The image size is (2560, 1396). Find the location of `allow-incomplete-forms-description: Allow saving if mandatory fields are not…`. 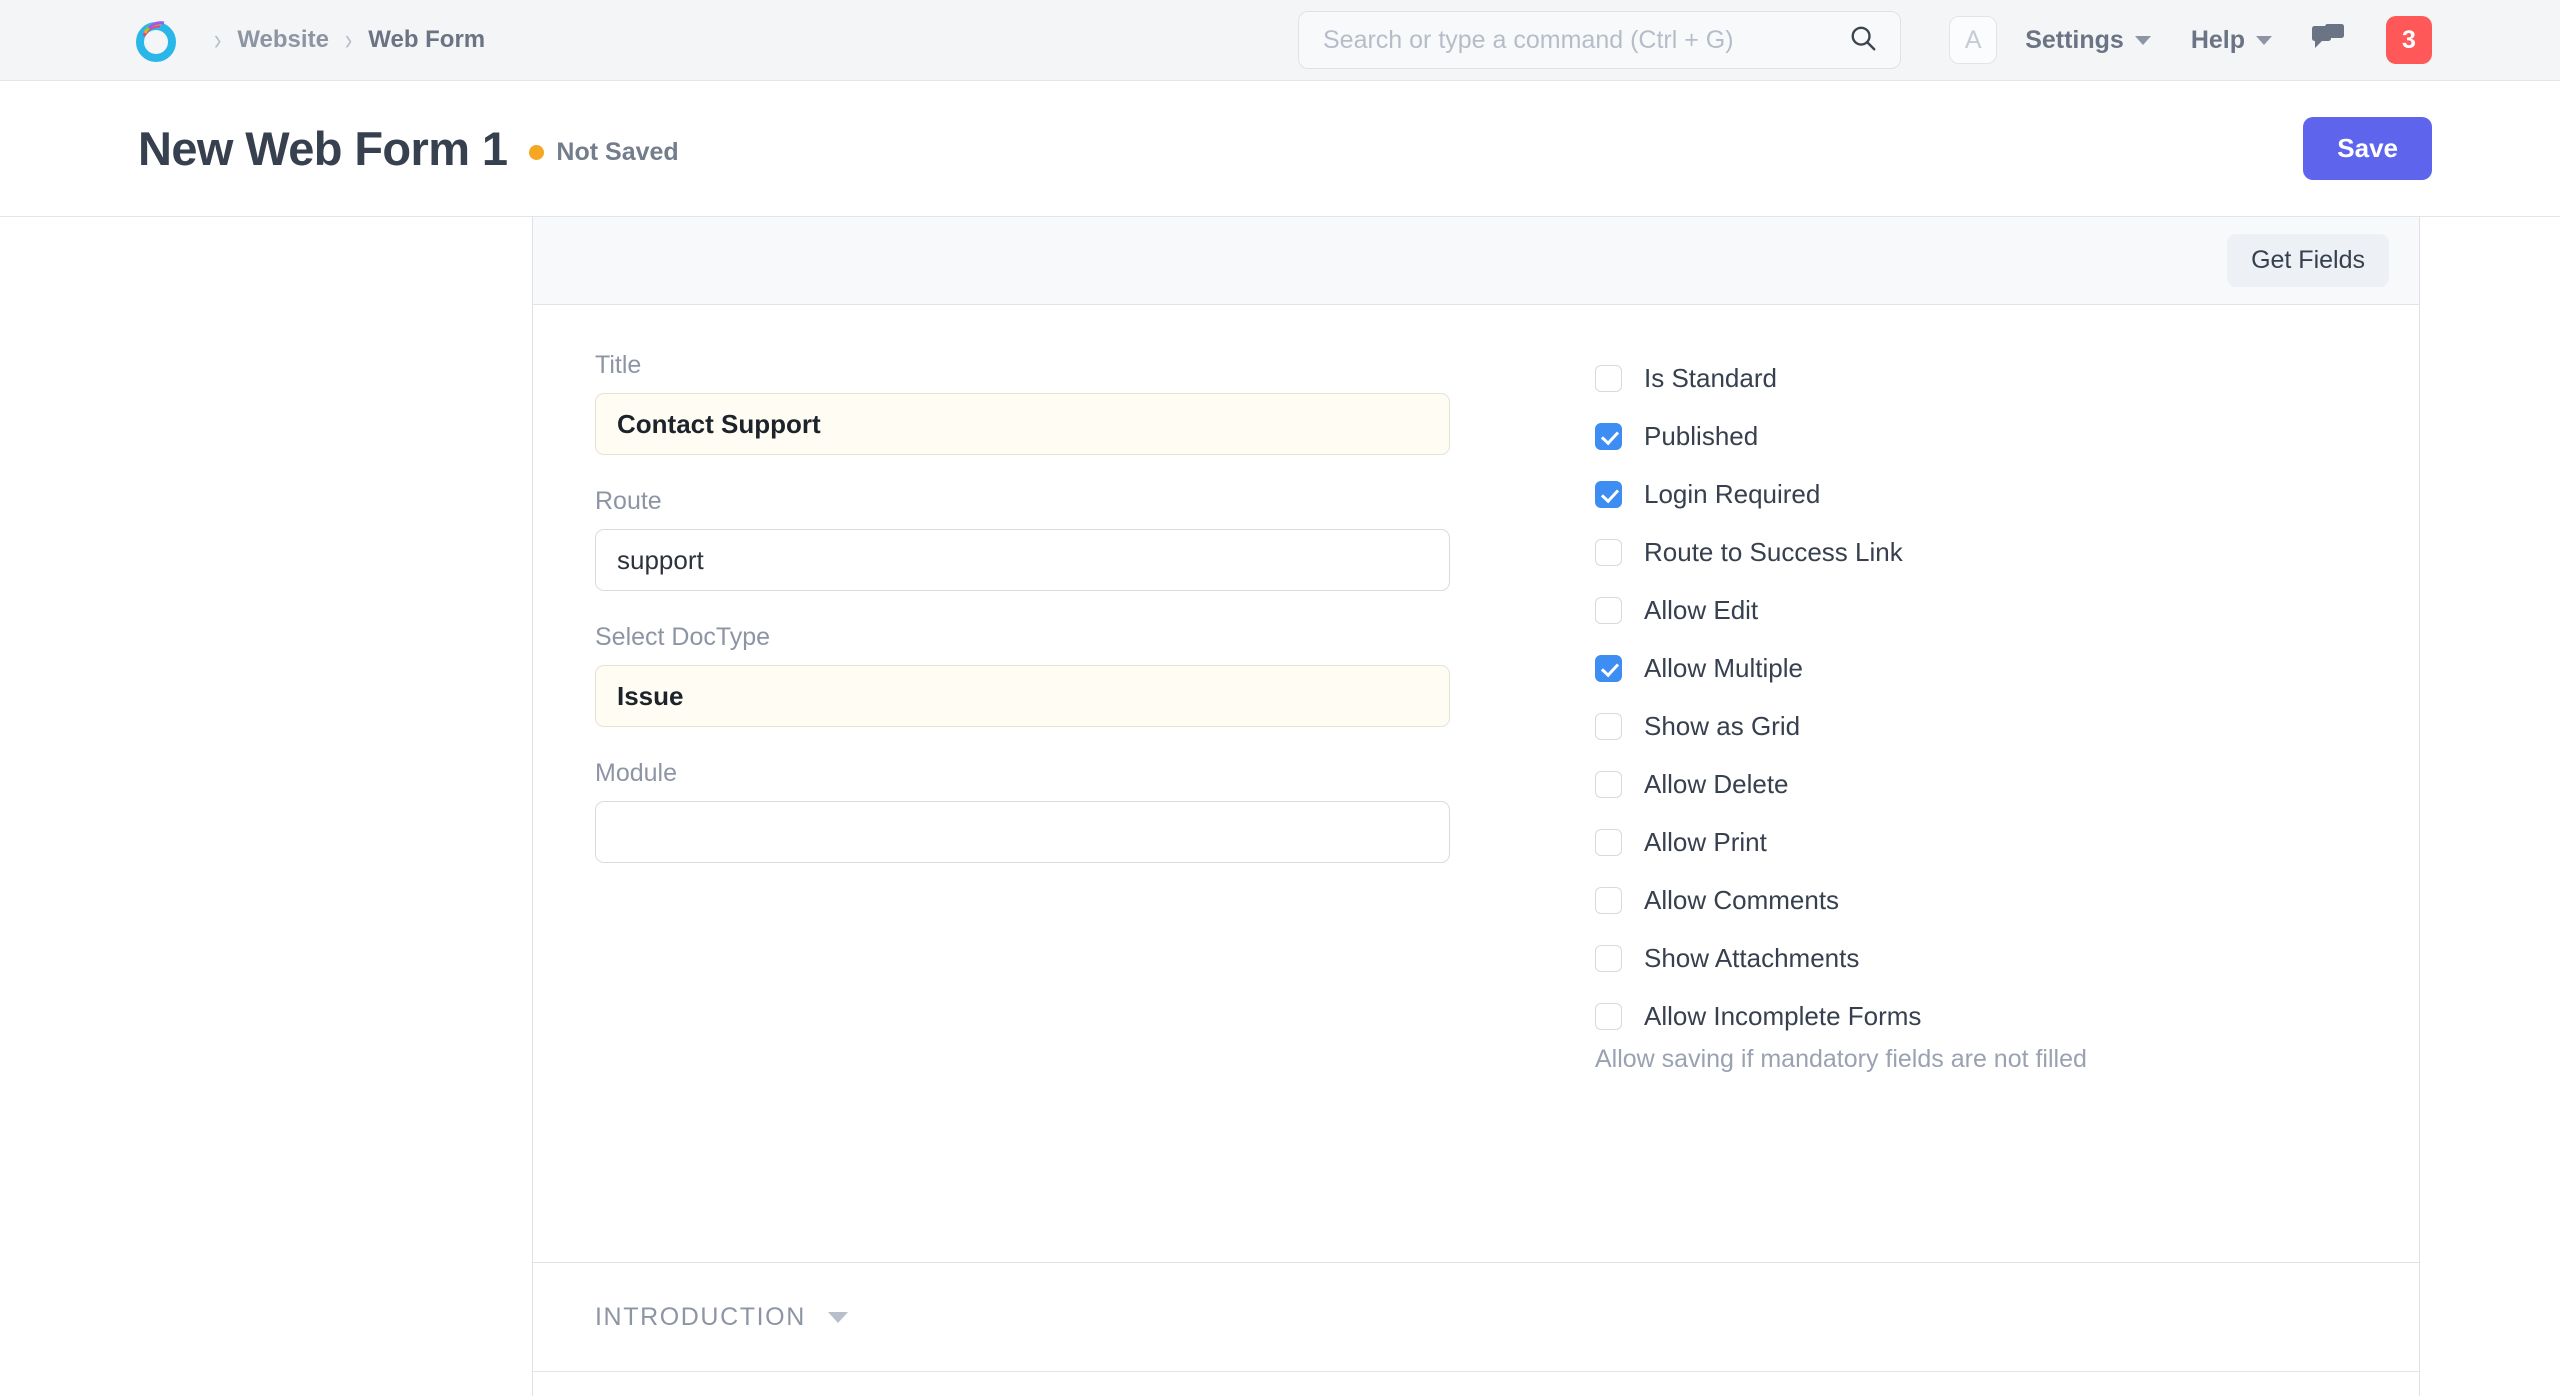

allow-incomplete-forms-description: Allow saving if mandatory fields are not… is located at coordinates (1841, 1059).